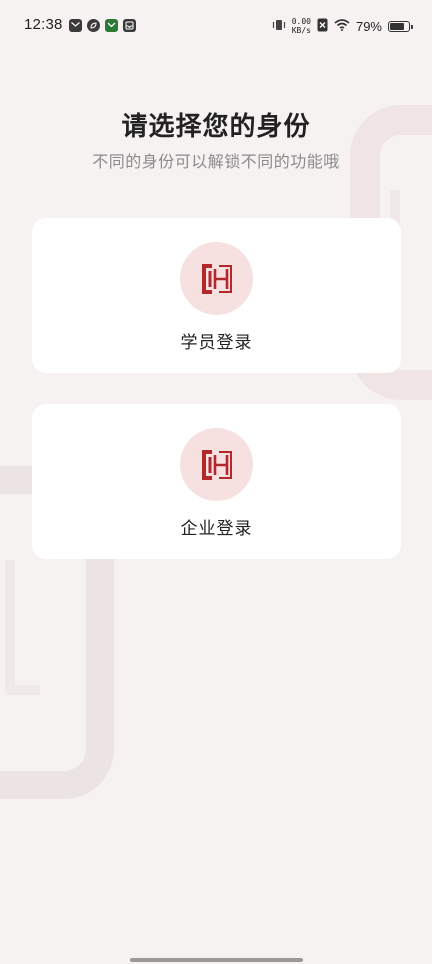 The image size is (432, 964). What do you see at coordinates (129, 25) in the screenshot?
I see `inbox-icon` at bounding box center [129, 25].